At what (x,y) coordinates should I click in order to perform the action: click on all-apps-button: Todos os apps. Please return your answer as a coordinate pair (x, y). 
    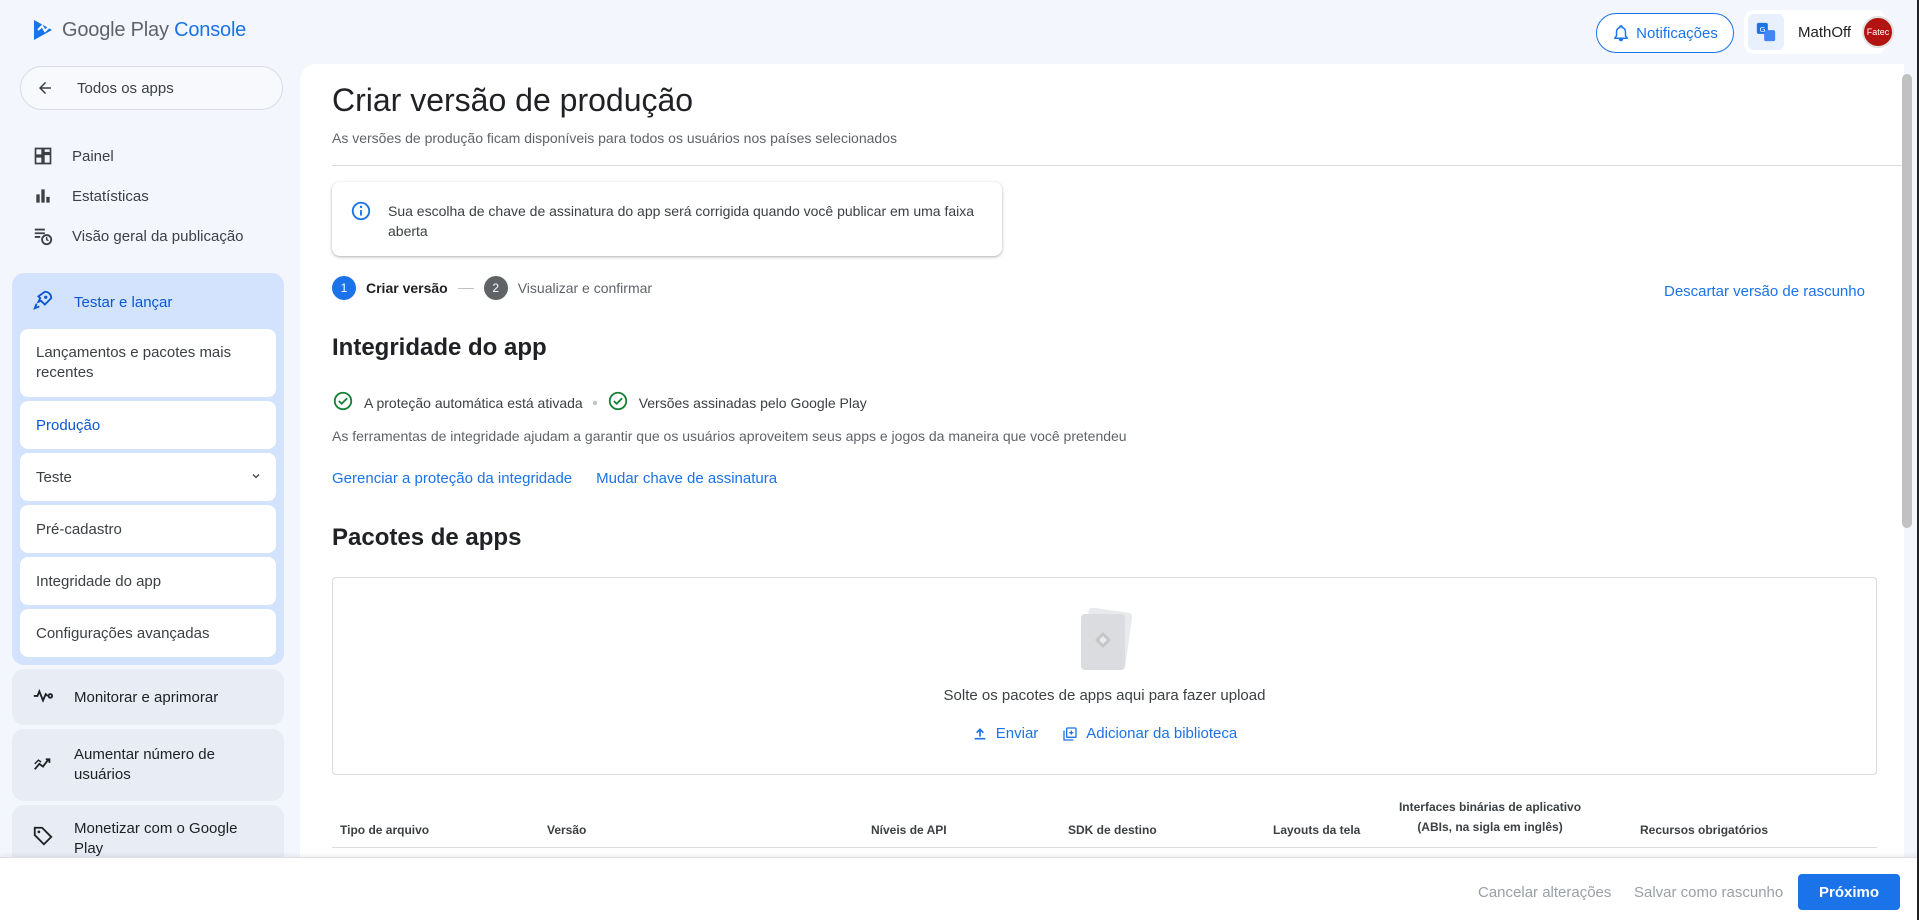
    Looking at the image, I should click on (151, 88).